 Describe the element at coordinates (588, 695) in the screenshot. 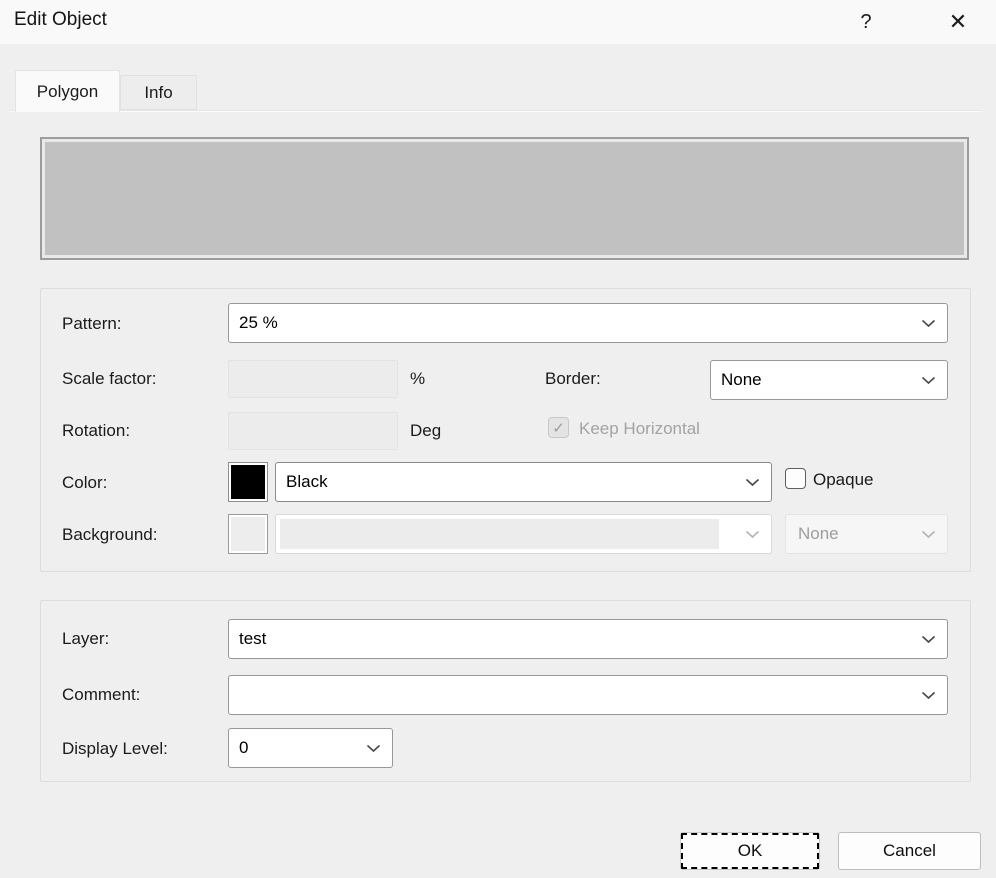

I see `comment-dropdown` at that location.